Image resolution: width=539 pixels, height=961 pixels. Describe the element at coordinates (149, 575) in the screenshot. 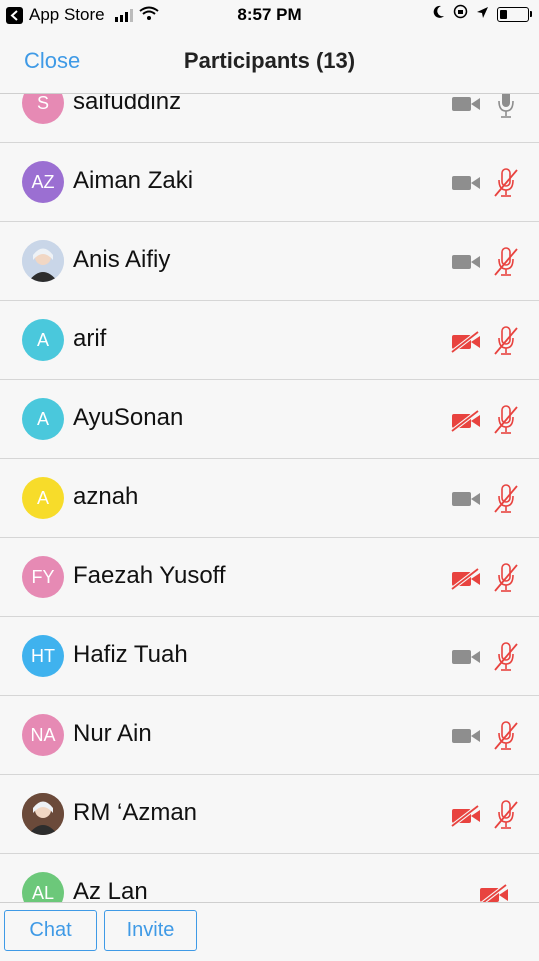

I see `participant-name: Faezah Yusoff` at that location.